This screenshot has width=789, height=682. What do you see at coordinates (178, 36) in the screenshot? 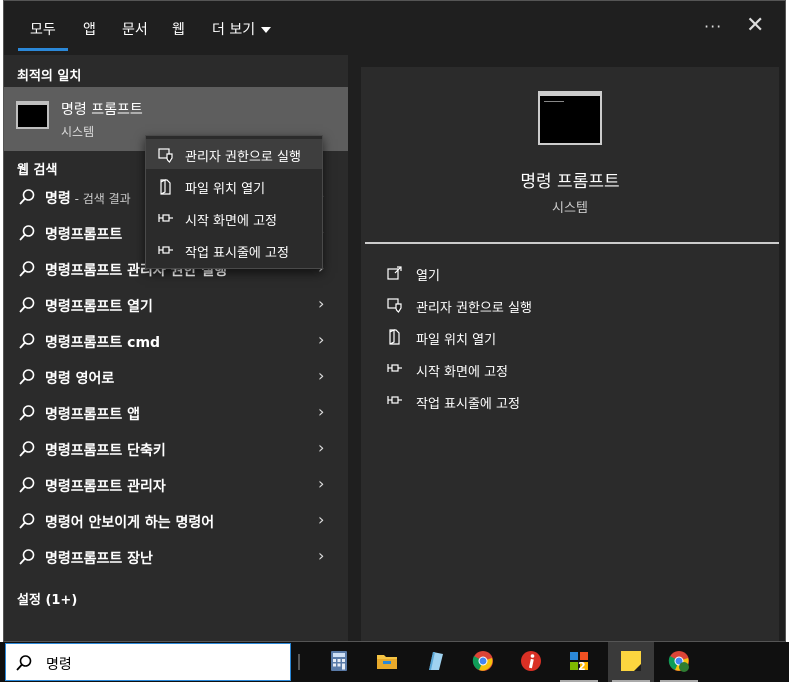
I see `tab-web: 웹` at bounding box center [178, 36].